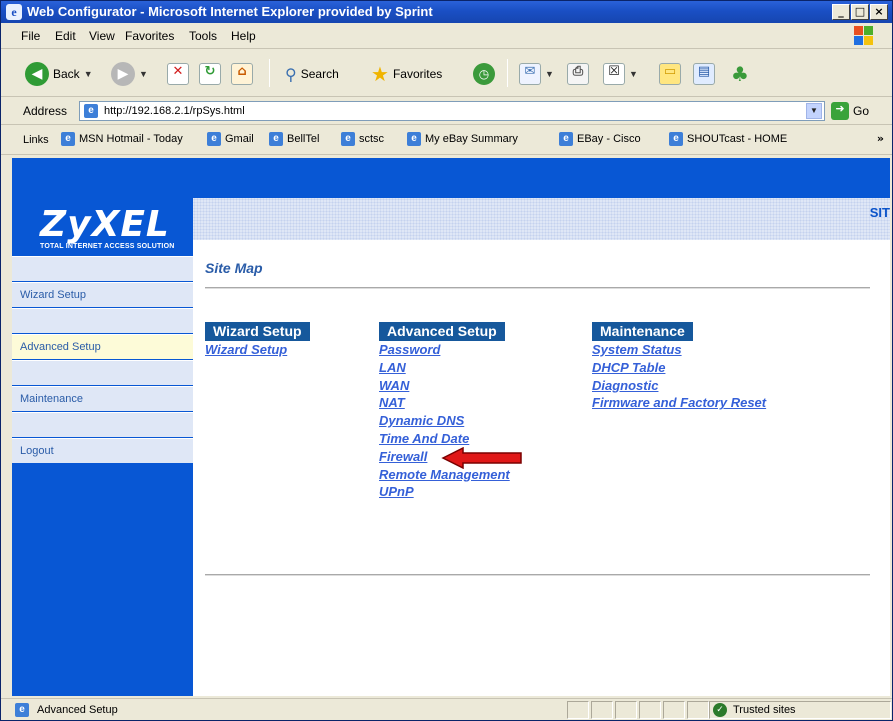 The height and width of the screenshot is (721, 893). What do you see at coordinates (864, 36) in the screenshot?
I see `windows-logo-icon` at bounding box center [864, 36].